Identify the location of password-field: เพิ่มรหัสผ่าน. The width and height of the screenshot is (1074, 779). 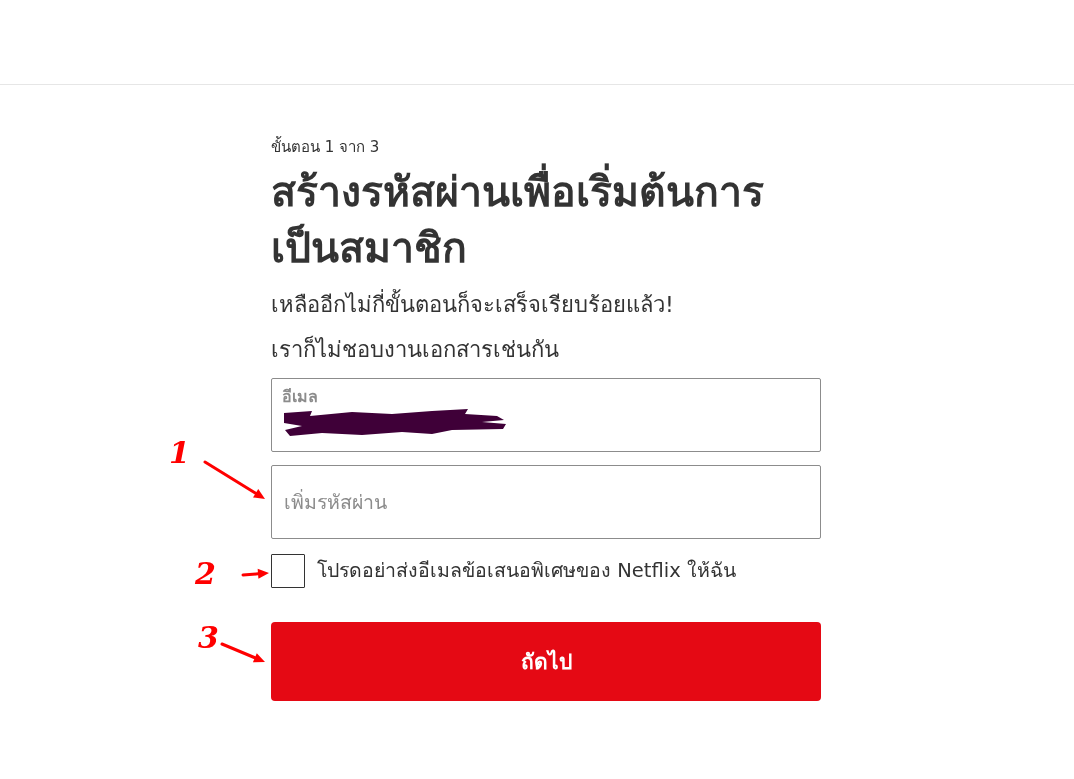
(546, 502).